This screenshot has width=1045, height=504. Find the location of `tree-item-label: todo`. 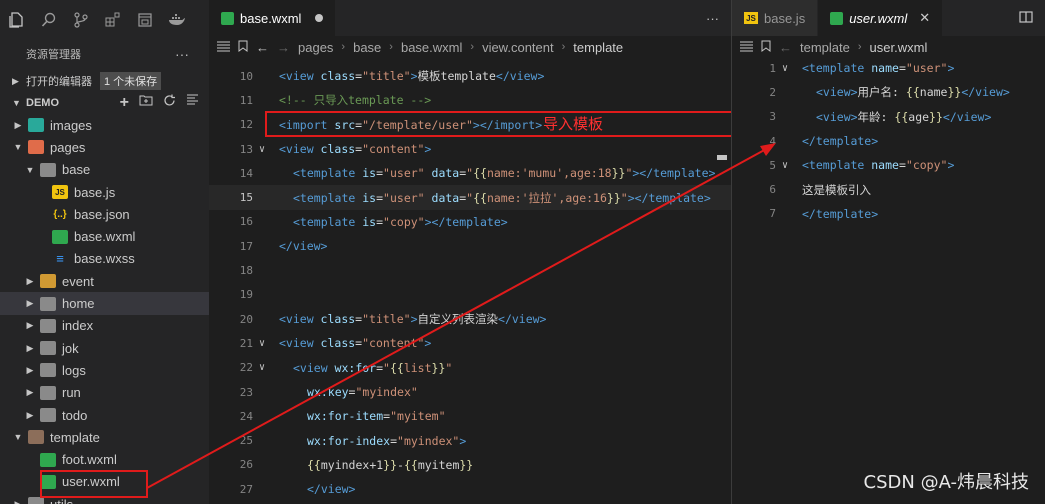

tree-item-label: todo is located at coordinates (75, 415).